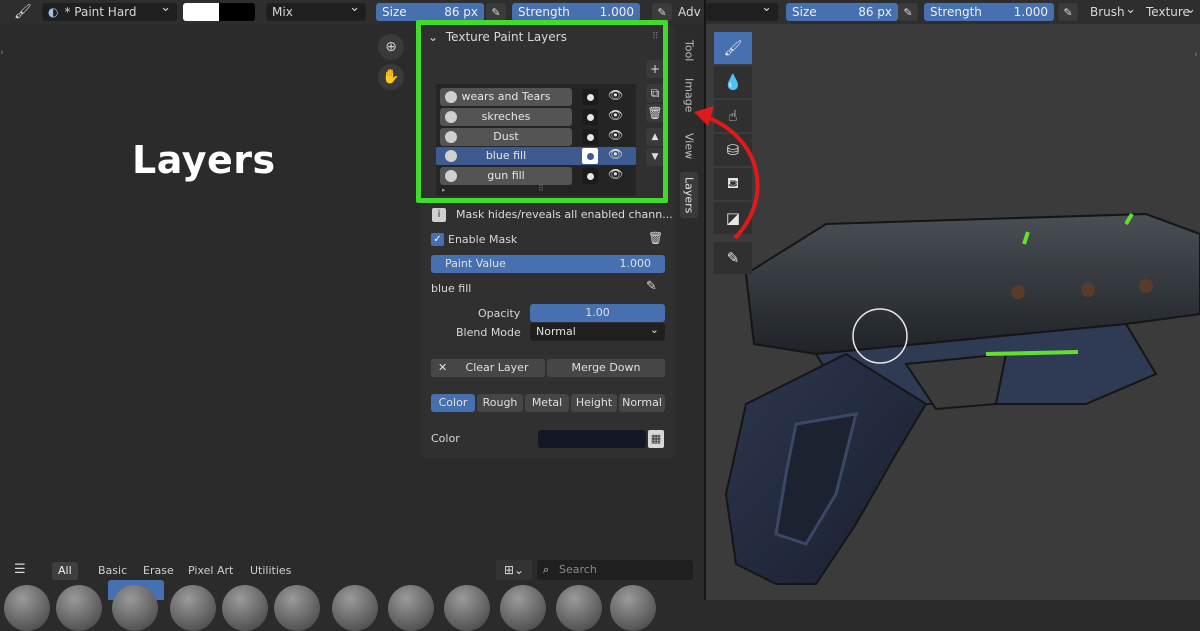 The width and height of the screenshot is (1200, 631). I want to click on size-label: Size, so click(394, 12).